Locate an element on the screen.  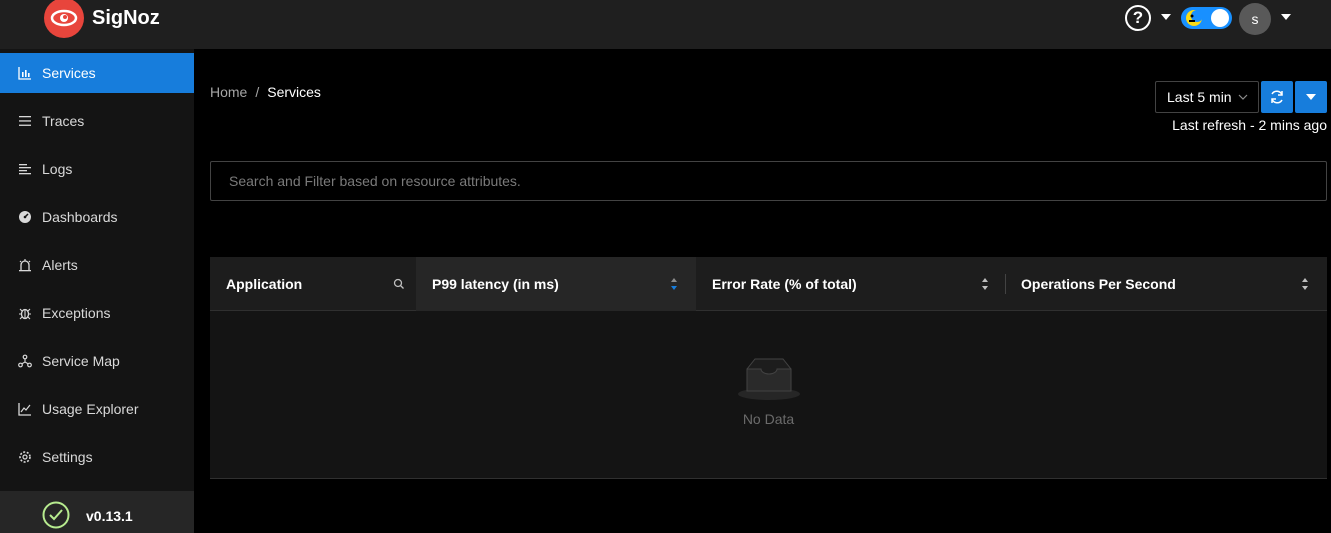
dashboard-icon is located at coordinates (25, 217).